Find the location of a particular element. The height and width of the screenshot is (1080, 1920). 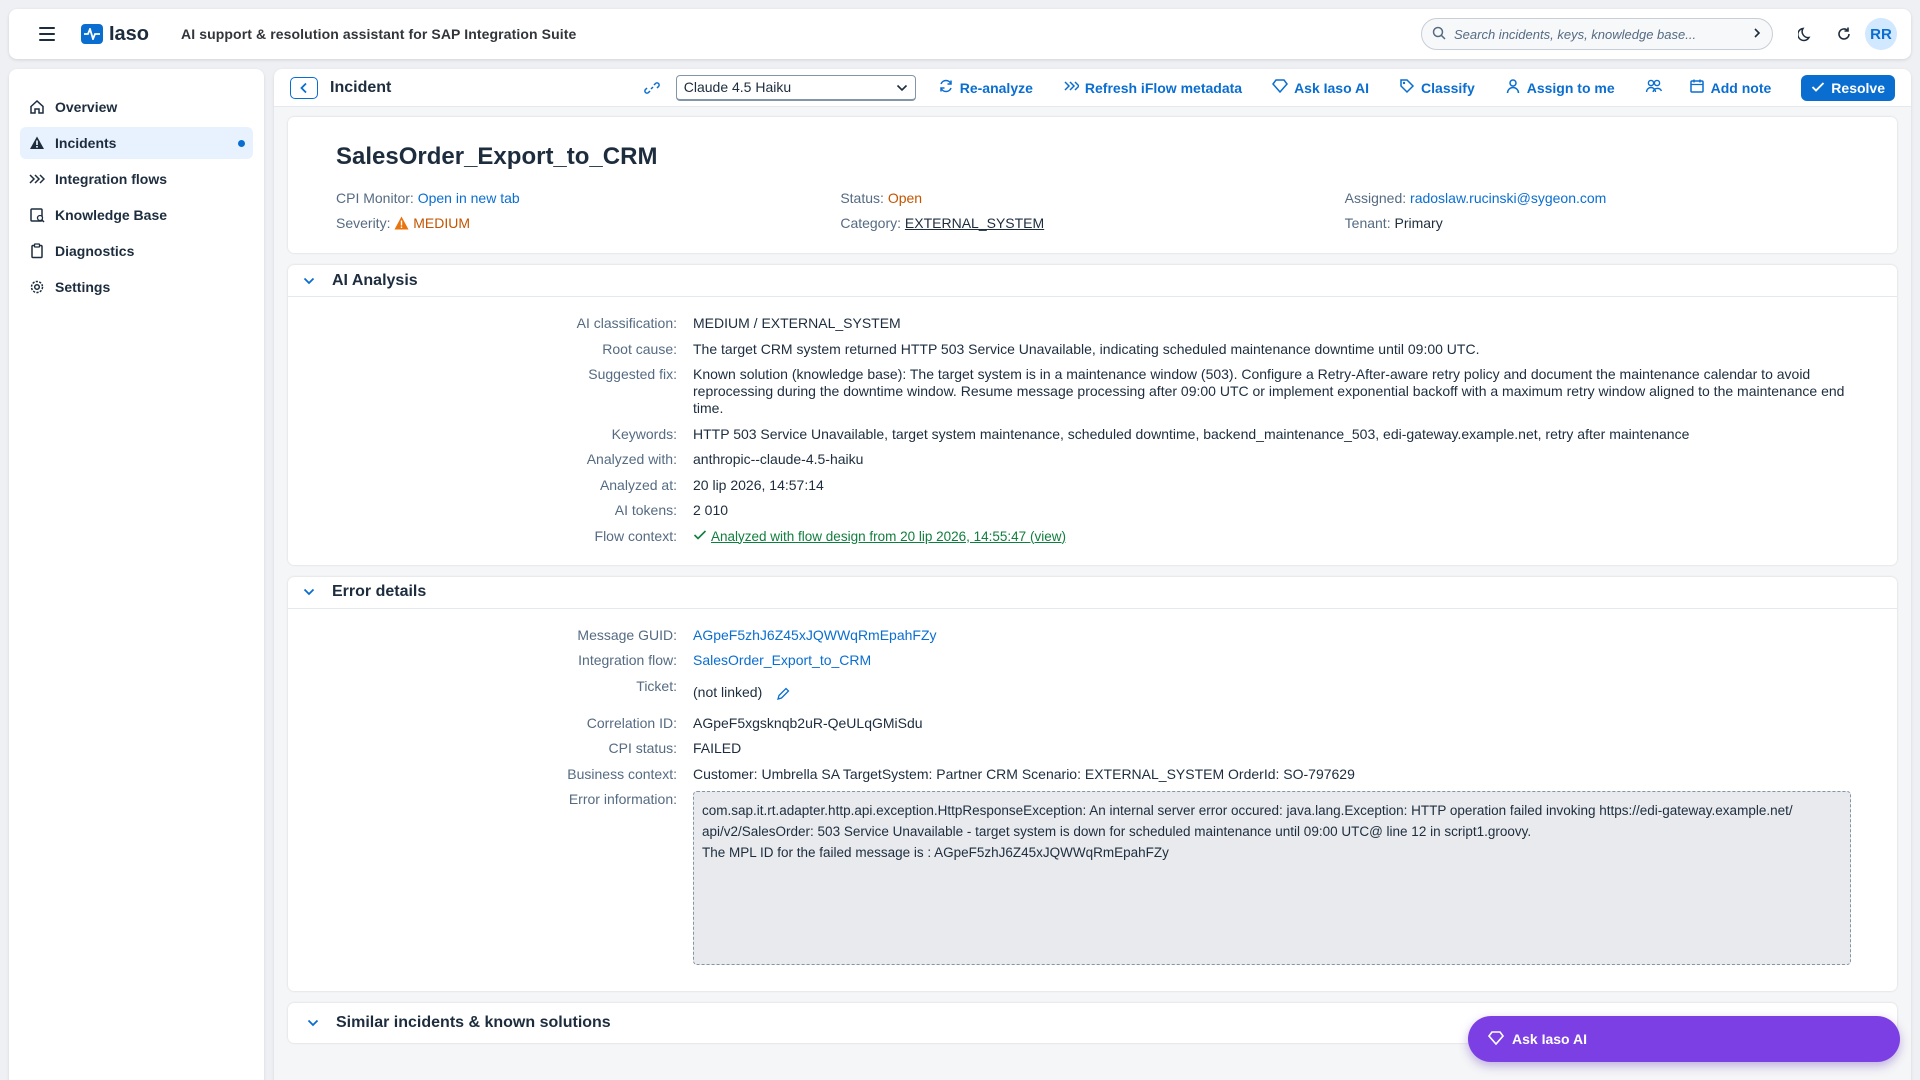

status-label: Status: is located at coordinates (862, 198).